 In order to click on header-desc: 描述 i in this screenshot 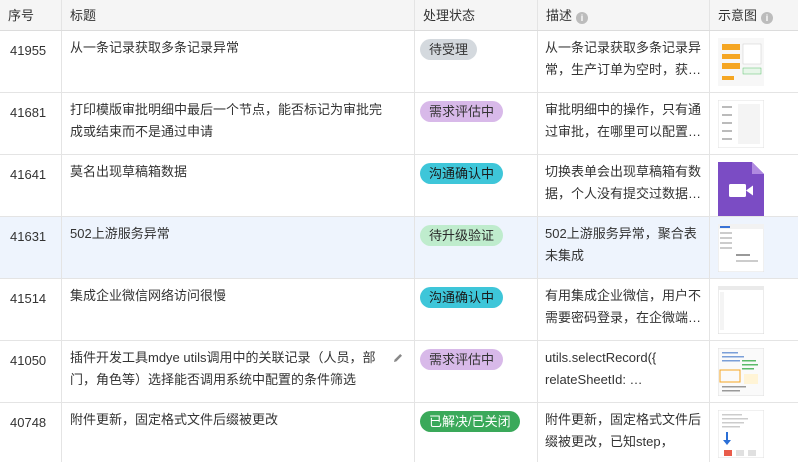, I will do `click(624, 15)`.